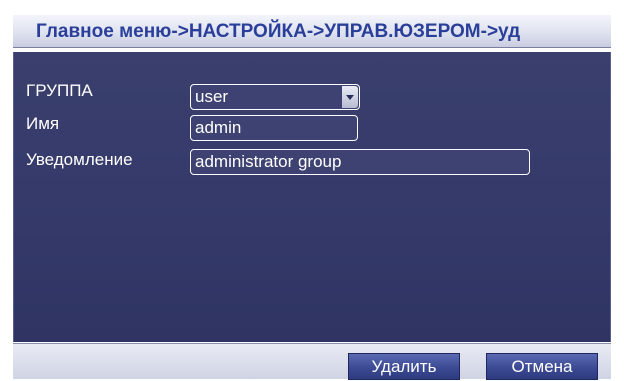 The height and width of the screenshot is (381, 624). Describe the element at coordinates (312, 361) in the screenshot. I see `button-bar: Удалить Отмена` at that location.